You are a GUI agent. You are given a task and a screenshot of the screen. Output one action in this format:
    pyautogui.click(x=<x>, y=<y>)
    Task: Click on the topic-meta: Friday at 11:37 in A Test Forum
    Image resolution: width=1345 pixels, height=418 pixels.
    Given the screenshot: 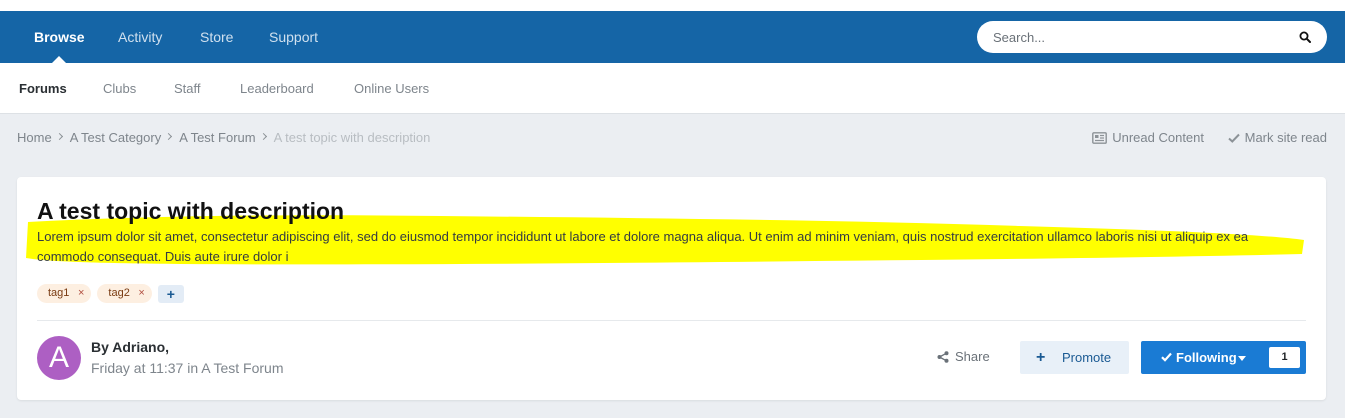 What is the action you would take?
    pyautogui.click(x=187, y=368)
    